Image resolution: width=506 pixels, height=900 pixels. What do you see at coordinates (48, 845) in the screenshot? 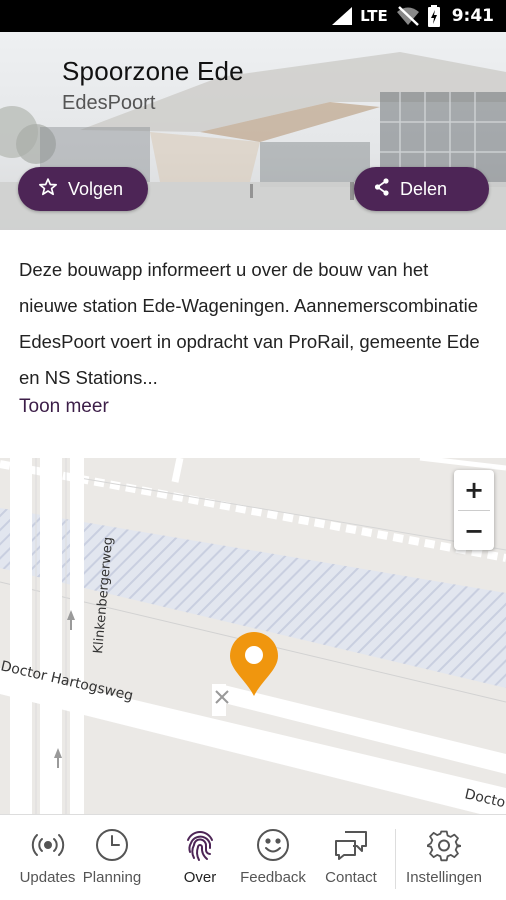
I see `broadcast-icon` at bounding box center [48, 845].